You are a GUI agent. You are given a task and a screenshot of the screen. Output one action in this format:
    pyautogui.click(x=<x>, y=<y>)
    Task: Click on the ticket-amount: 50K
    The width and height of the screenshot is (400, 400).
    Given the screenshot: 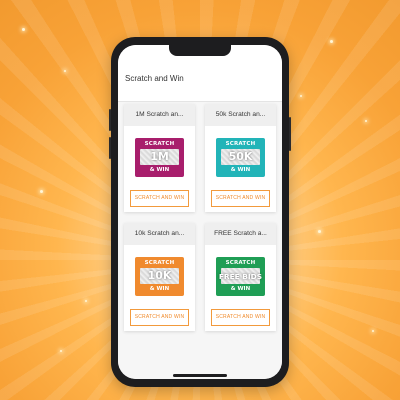 What is the action you would take?
    pyautogui.click(x=240, y=156)
    